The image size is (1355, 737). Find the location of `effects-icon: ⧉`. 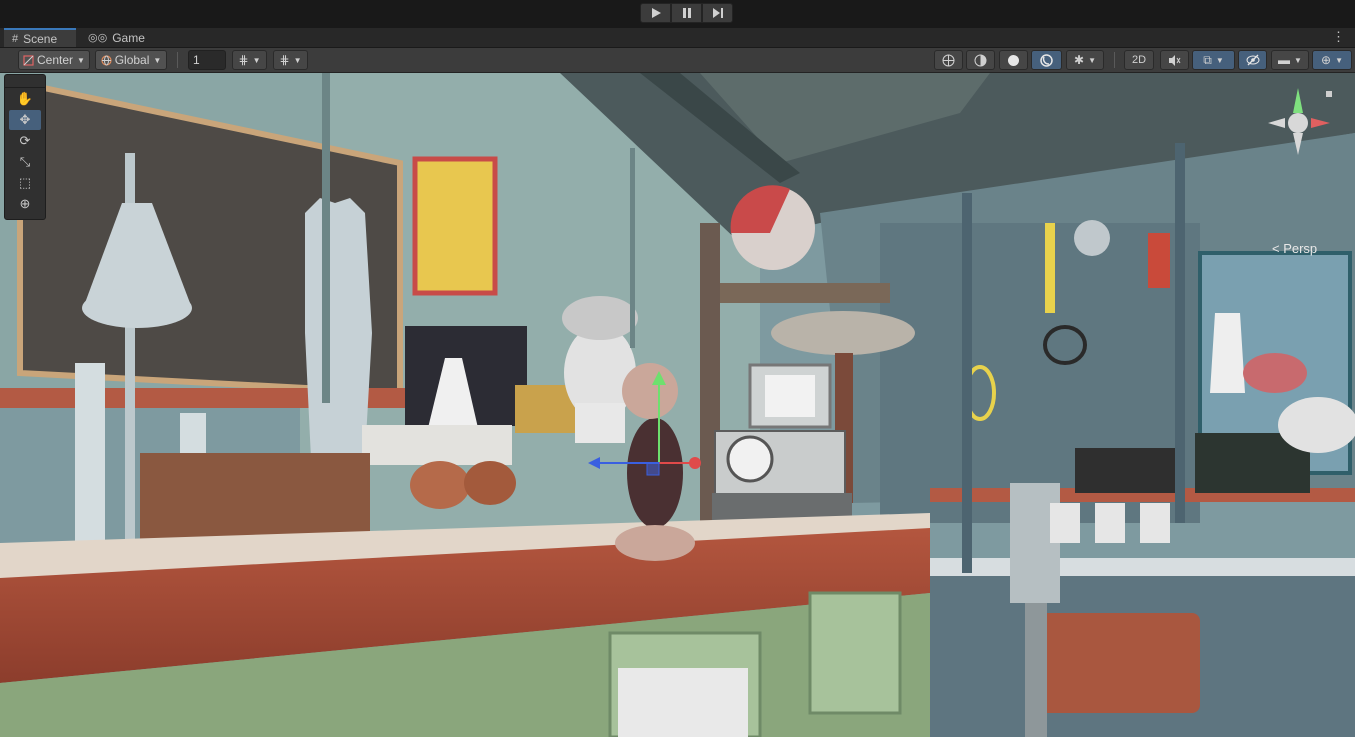

effects-icon: ⧉ is located at coordinates (1207, 59).